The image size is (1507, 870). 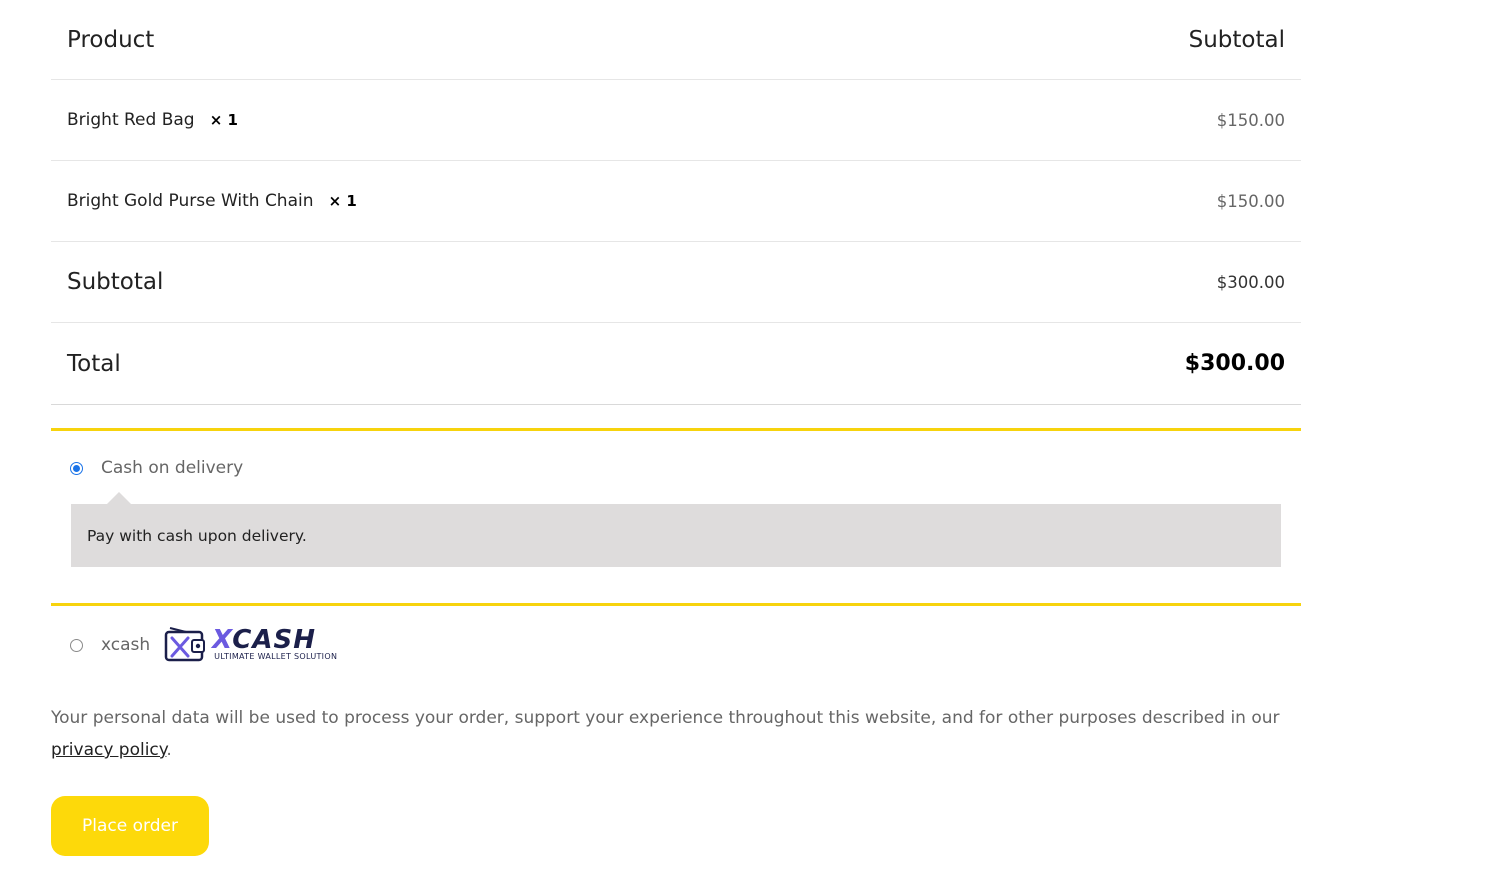 I want to click on place-order-button: Place order, so click(x=130, y=826).